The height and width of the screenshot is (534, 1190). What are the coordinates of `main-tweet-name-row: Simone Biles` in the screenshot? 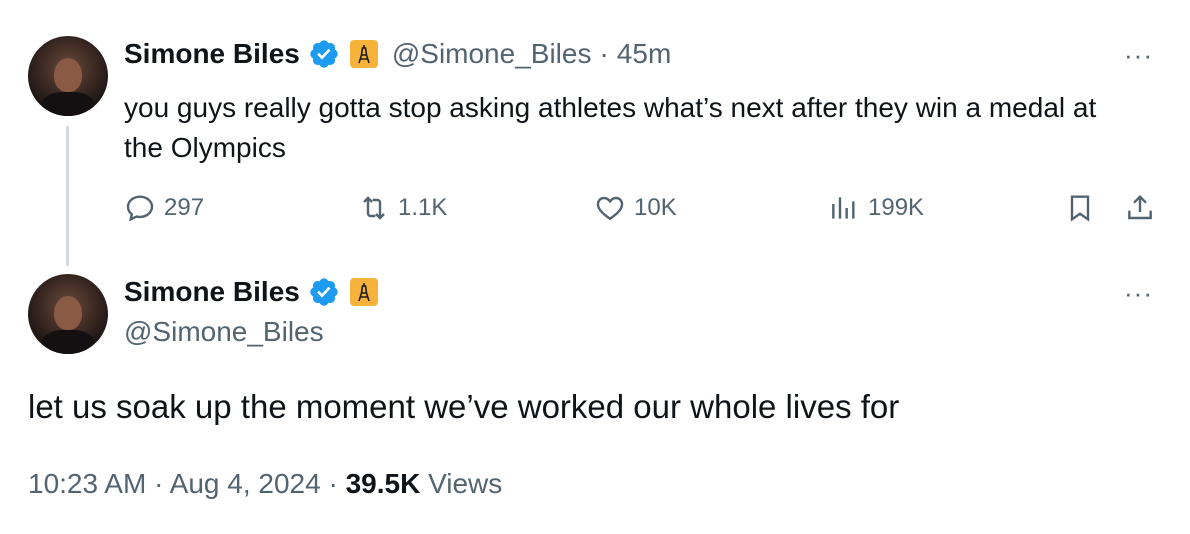 It's located at (251, 292).